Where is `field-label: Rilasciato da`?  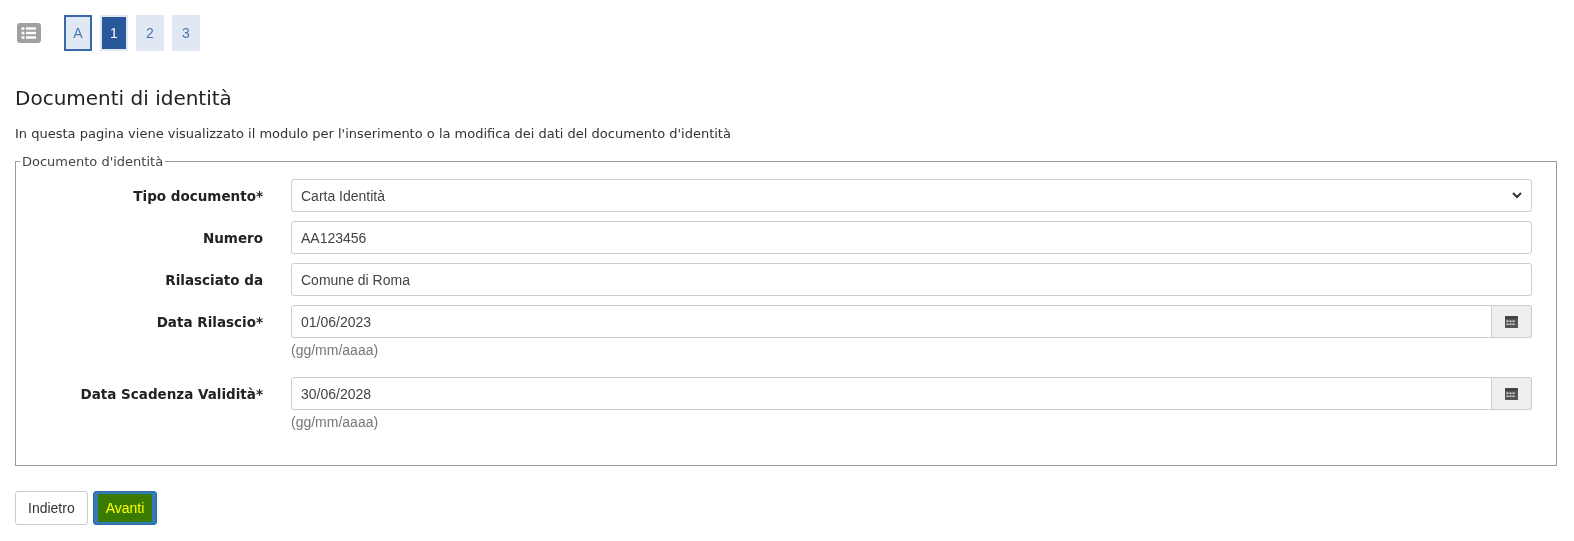 field-label: Rilasciato da is located at coordinates (214, 280).